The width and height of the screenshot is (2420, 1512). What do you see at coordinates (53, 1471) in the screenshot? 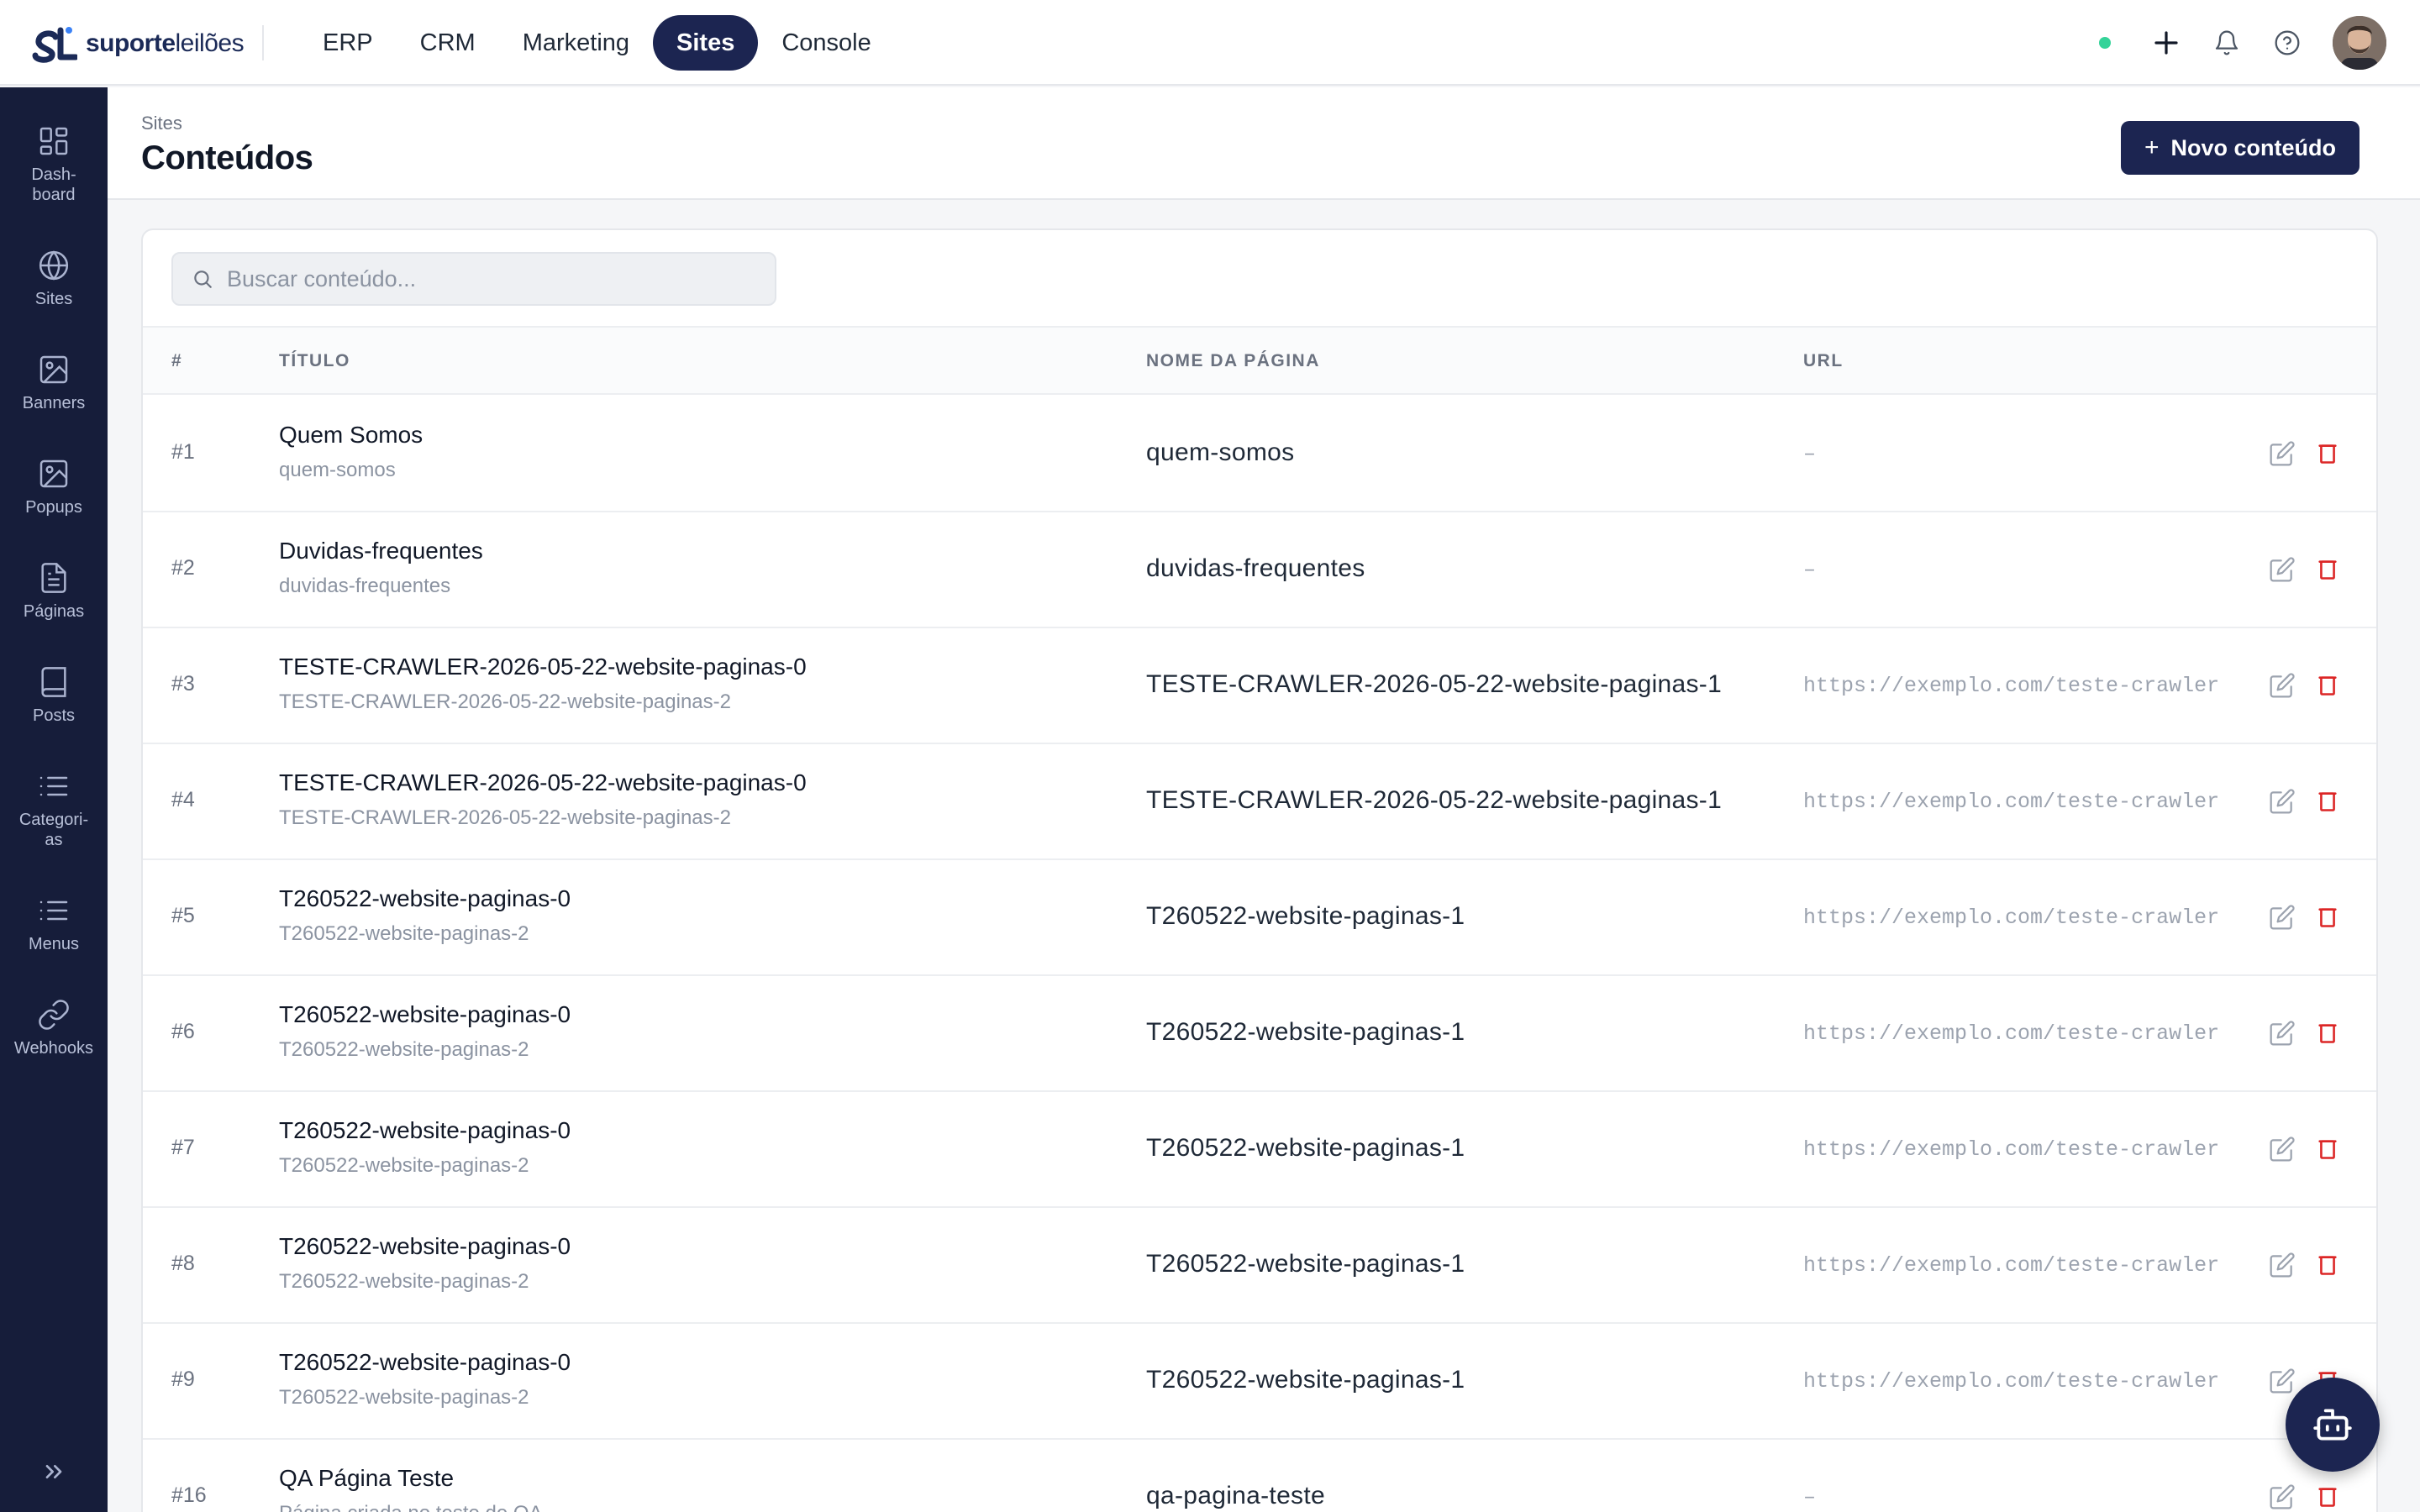
I see `expand-sidebar-icon` at bounding box center [53, 1471].